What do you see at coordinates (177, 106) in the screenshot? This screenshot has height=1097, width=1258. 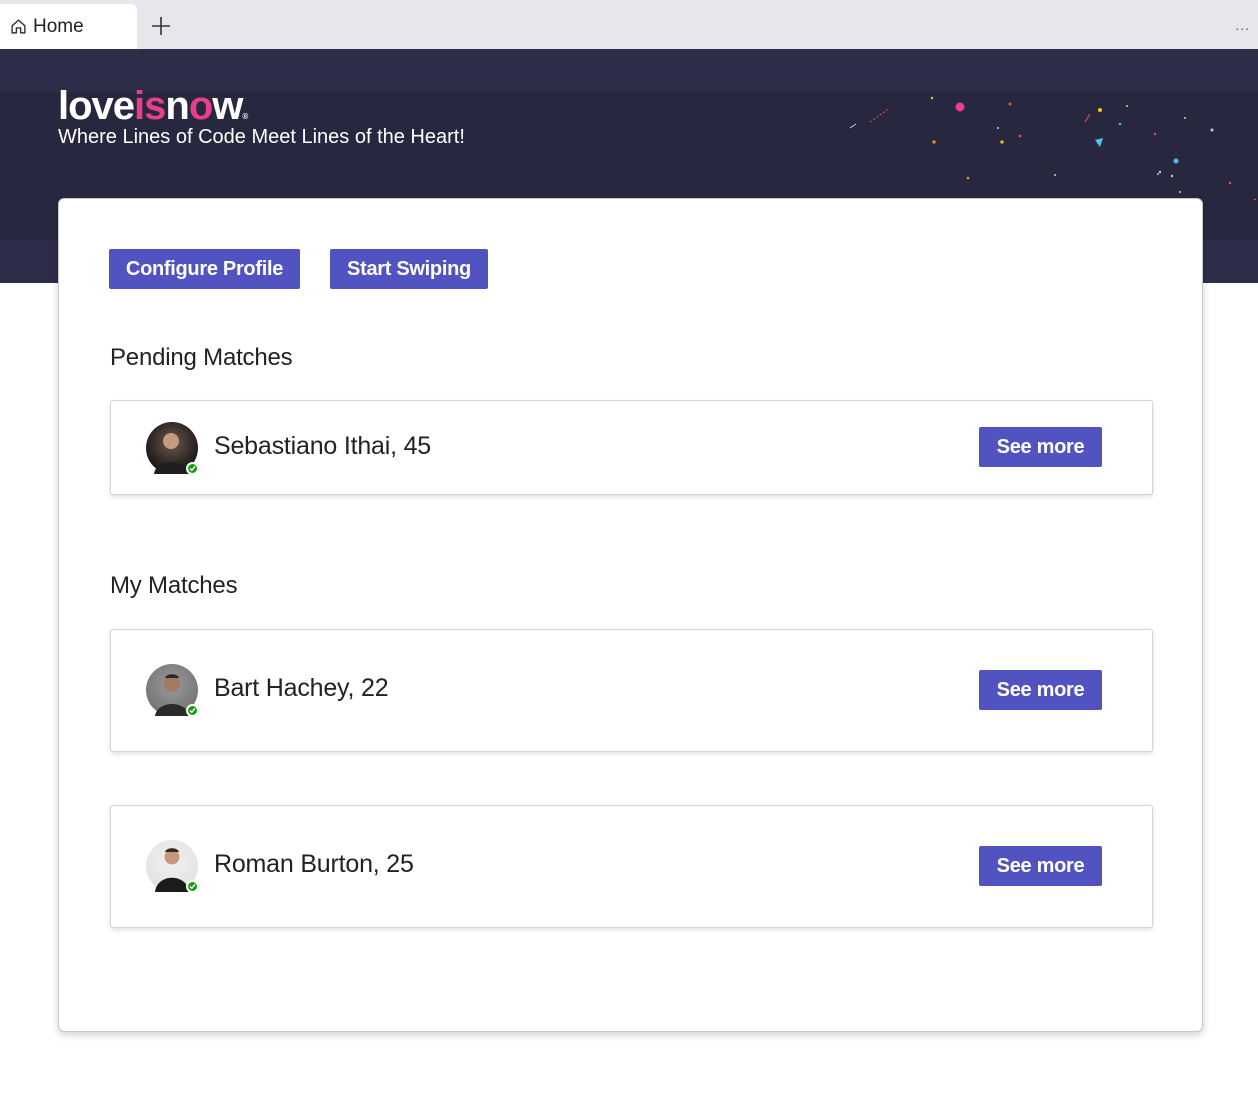 I see `logo-text-n: n` at bounding box center [177, 106].